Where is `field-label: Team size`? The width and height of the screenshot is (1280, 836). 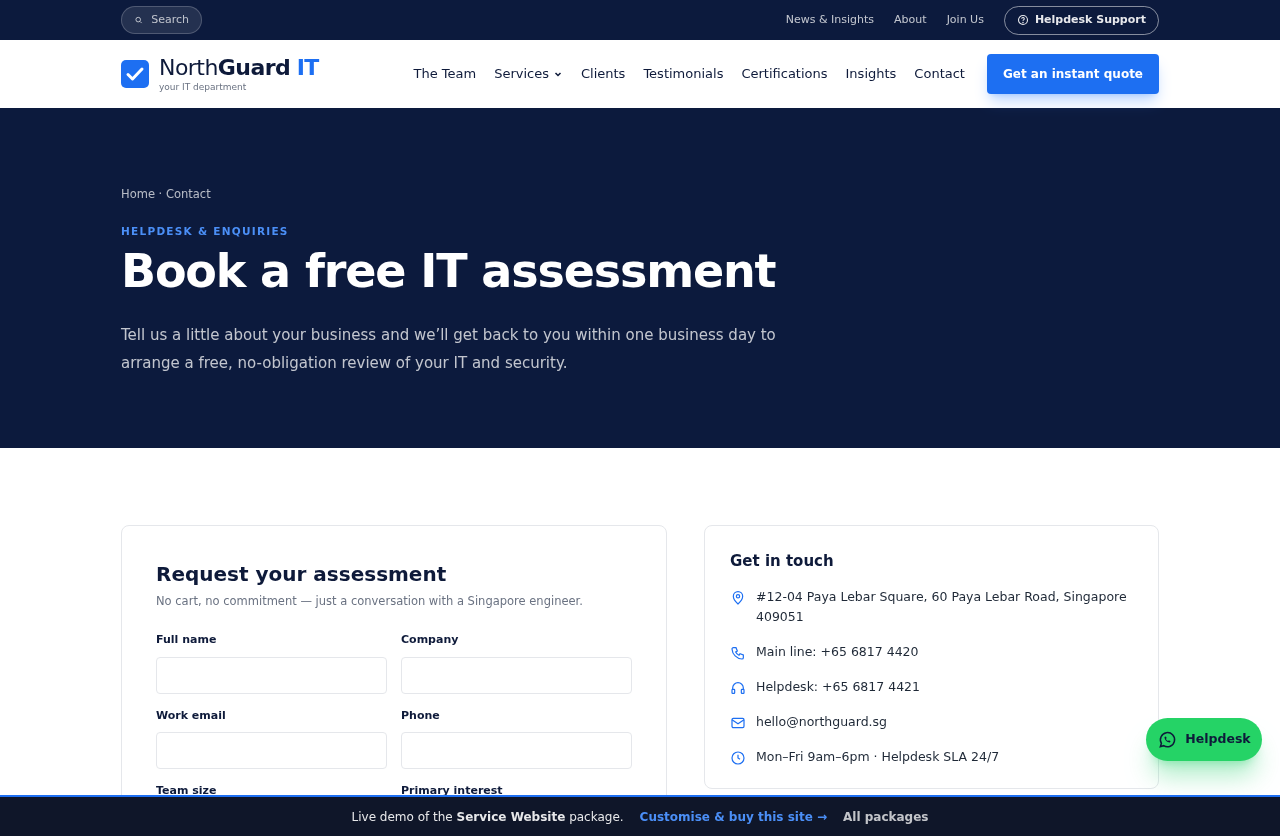
field-label: Team size is located at coordinates (187, 791).